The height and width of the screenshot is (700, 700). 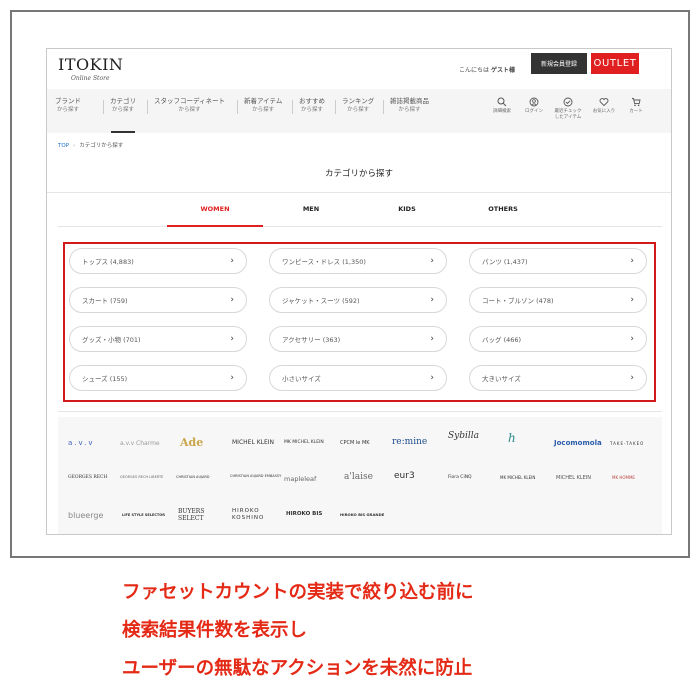 What do you see at coordinates (558, 261) in the screenshot?
I see `category-pants: パンツ (1,437) ›` at bounding box center [558, 261].